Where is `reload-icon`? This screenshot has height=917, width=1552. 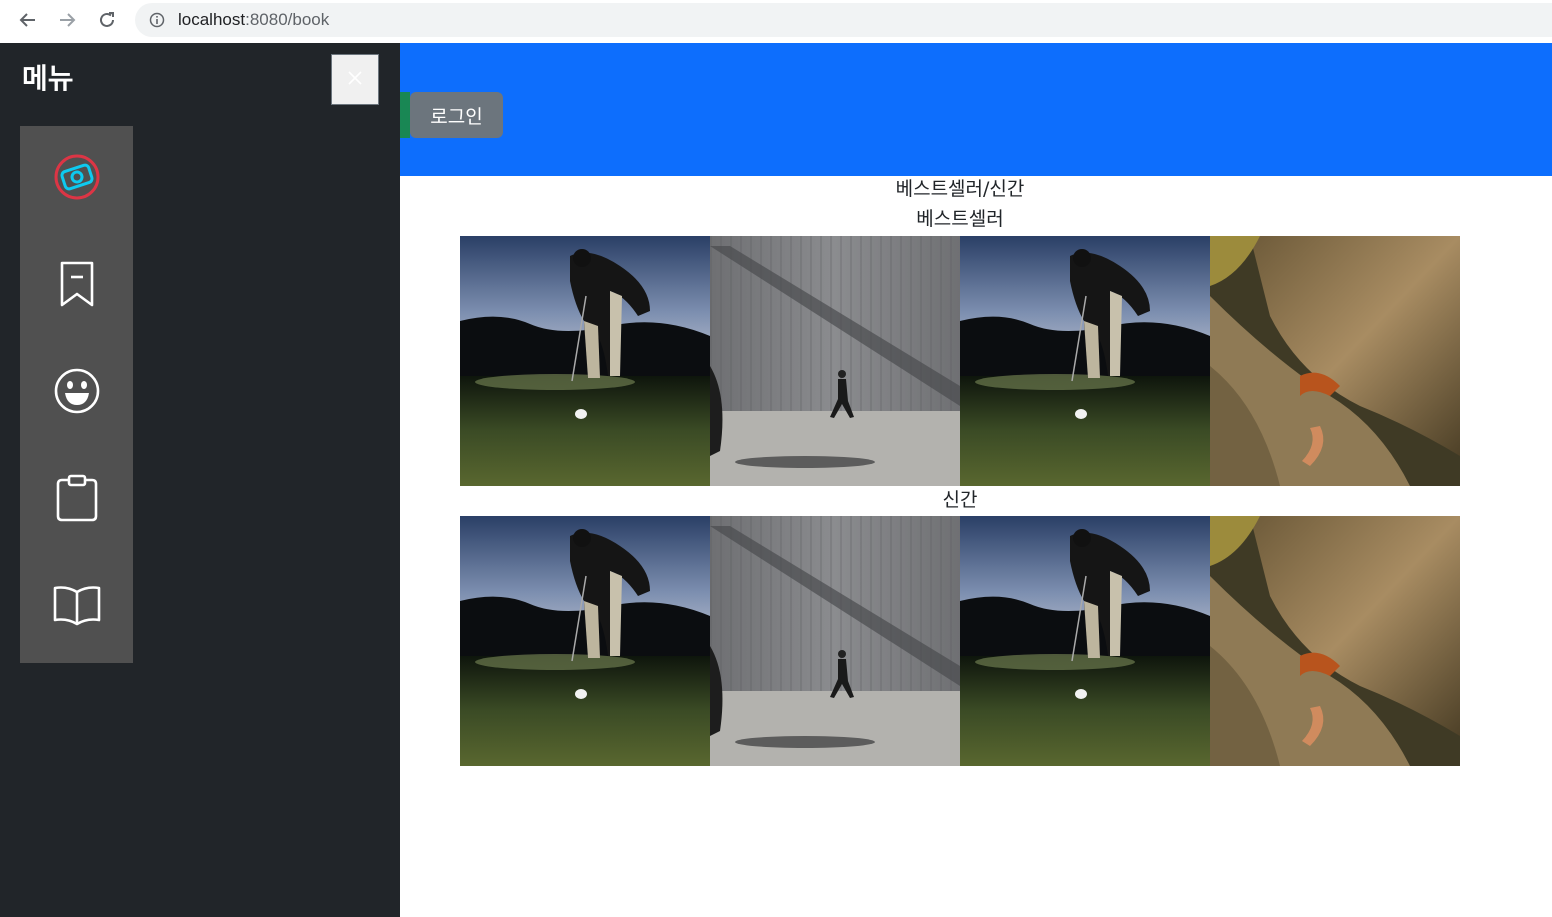
reload-icon is located at coordinates (107, 20).